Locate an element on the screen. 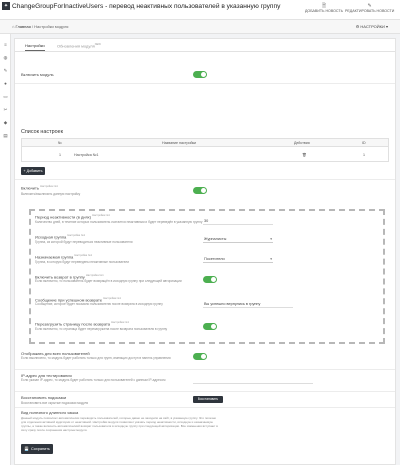 This screenshot has width=400, height=465. add-news-button: 🗎 ДОБАВИТЬ НОВОСТЬ is located at coordinates (324, 8).